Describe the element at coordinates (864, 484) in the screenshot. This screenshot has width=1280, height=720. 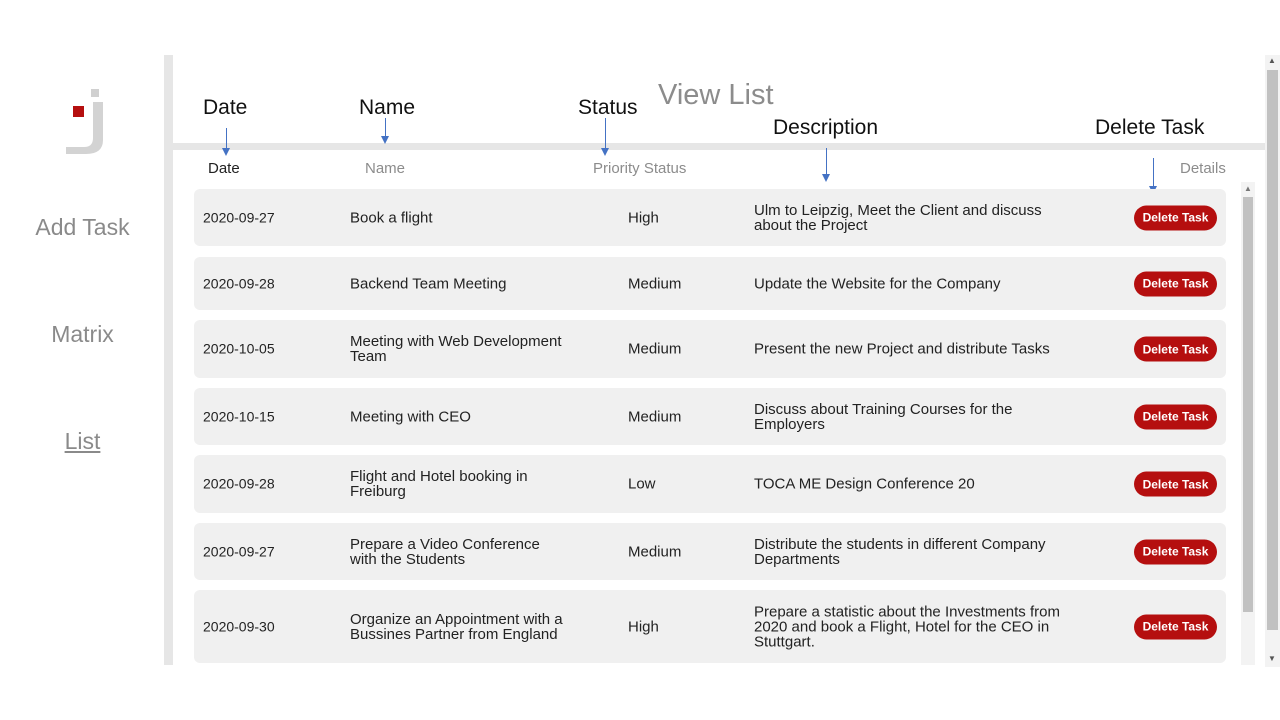
I see `task-description: TOCA ME Design Conference 20` at that location.